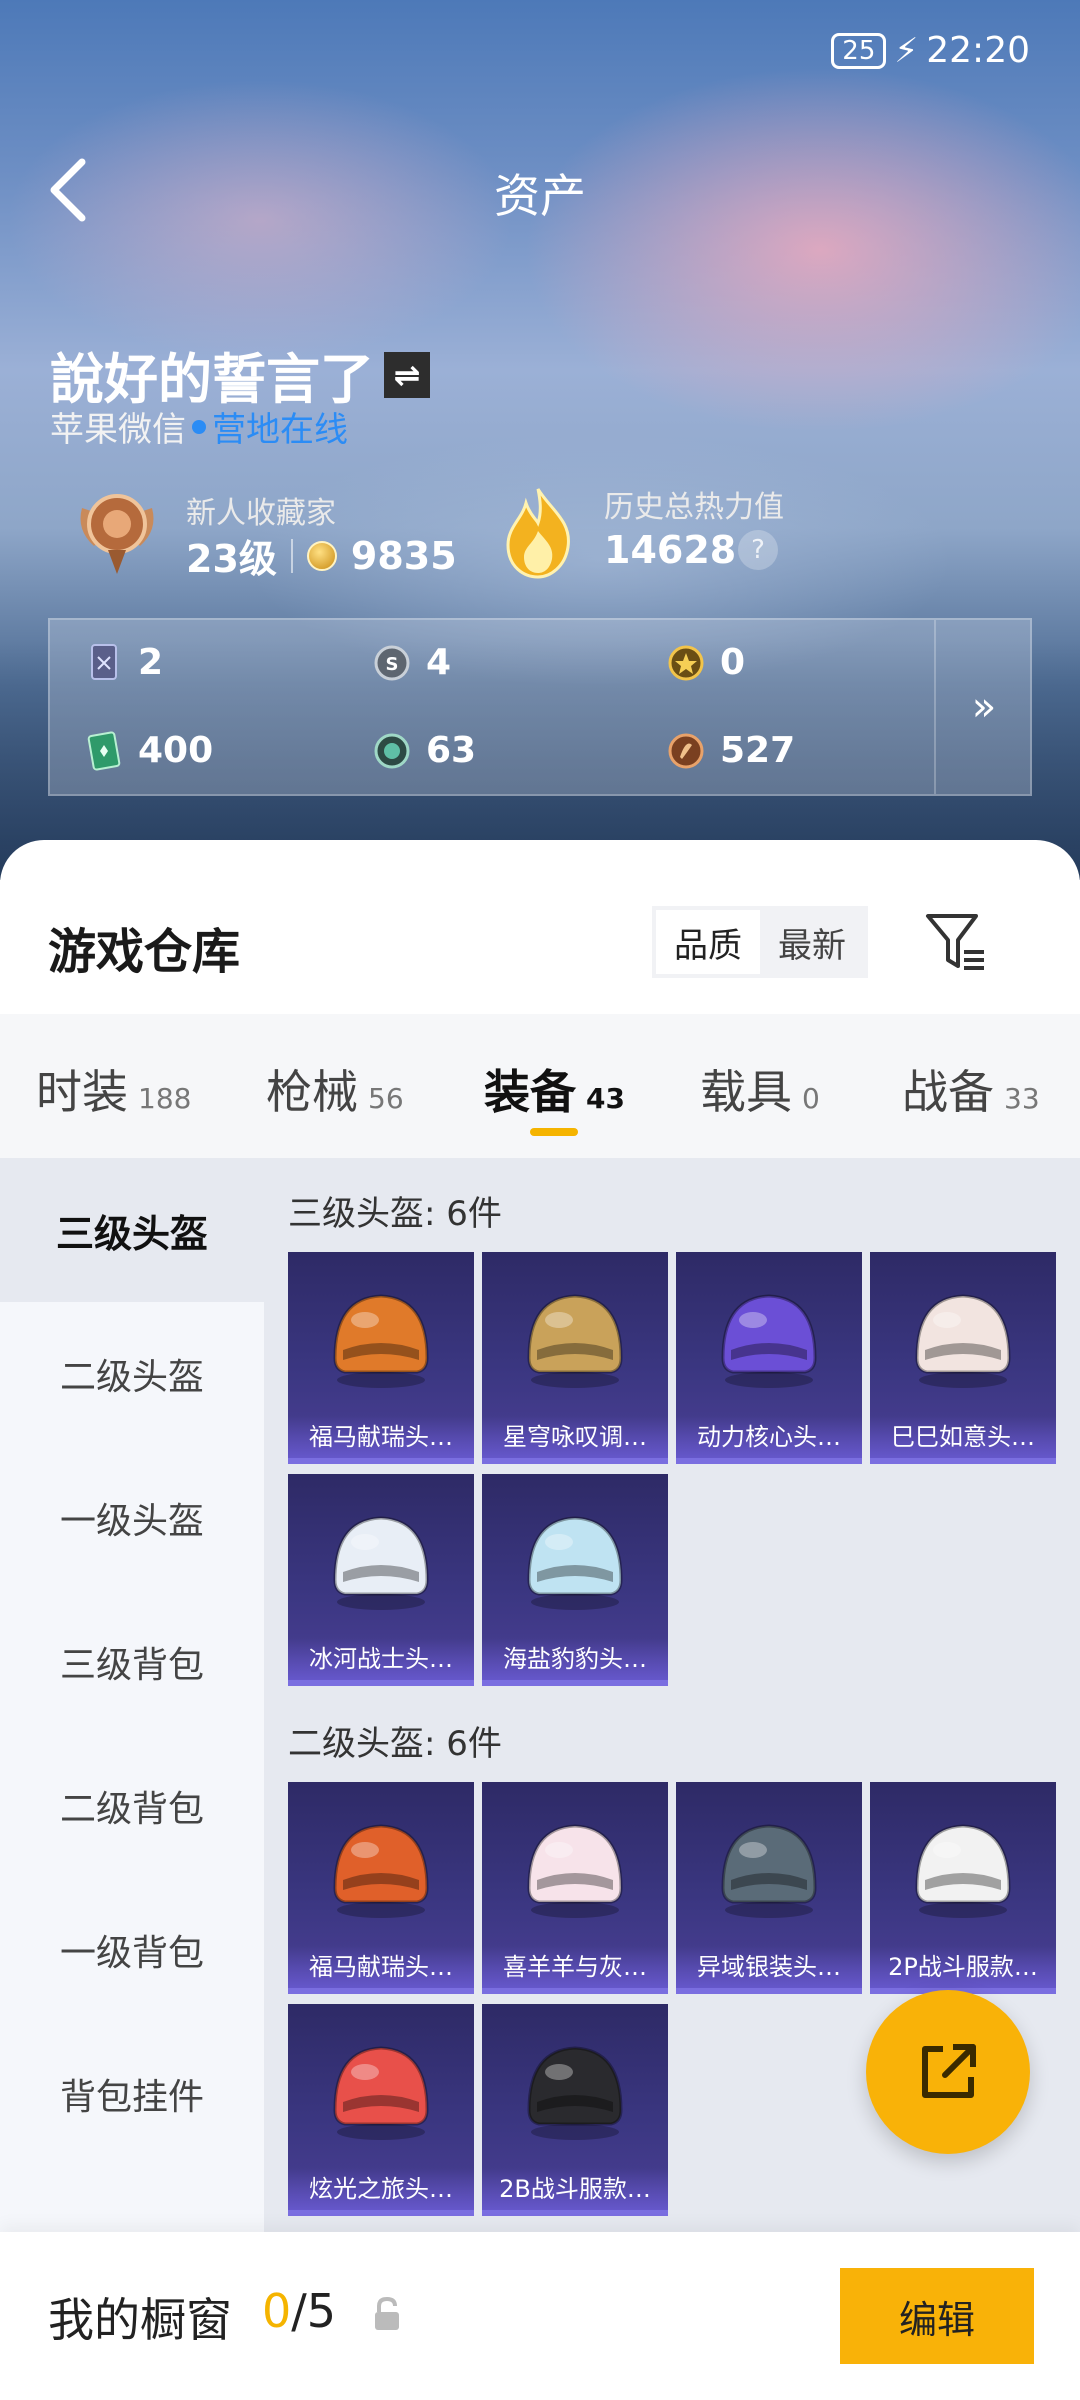 This screenshot has height=2400, width=1080. I want to click on heat-title: 历史总热力值, so click(694, 507).